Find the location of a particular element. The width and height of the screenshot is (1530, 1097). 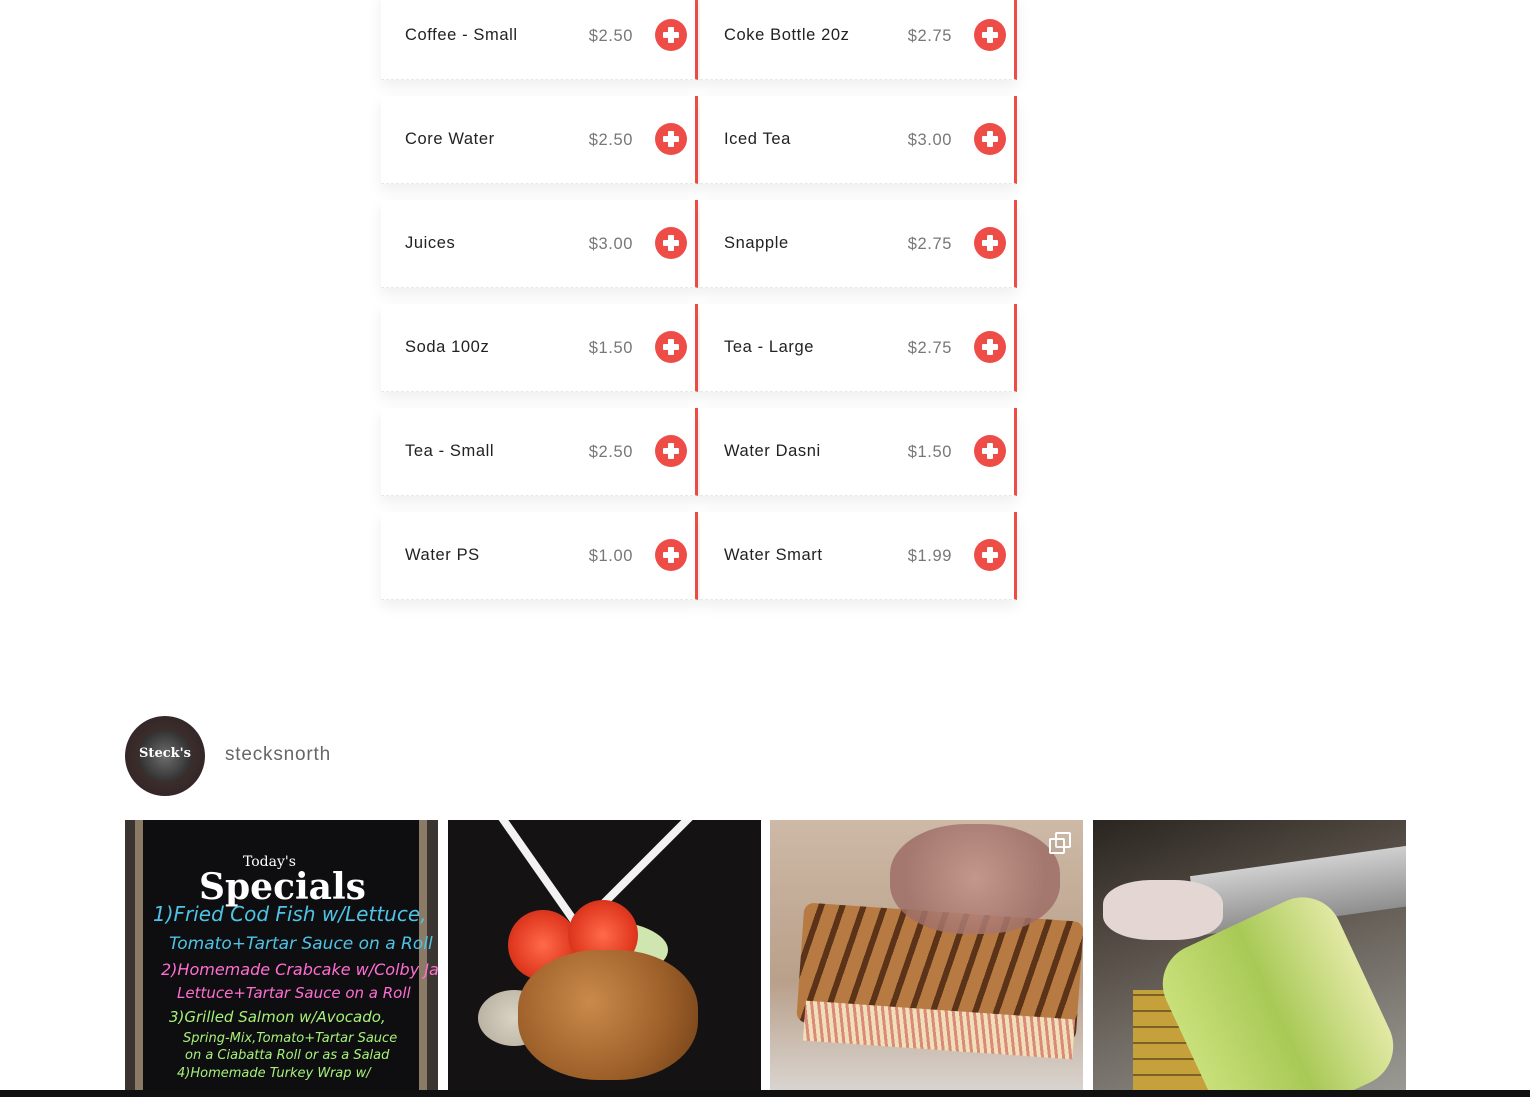

menu-item-card: Tea - Large $2.75 is located at coordinates (858, 348).